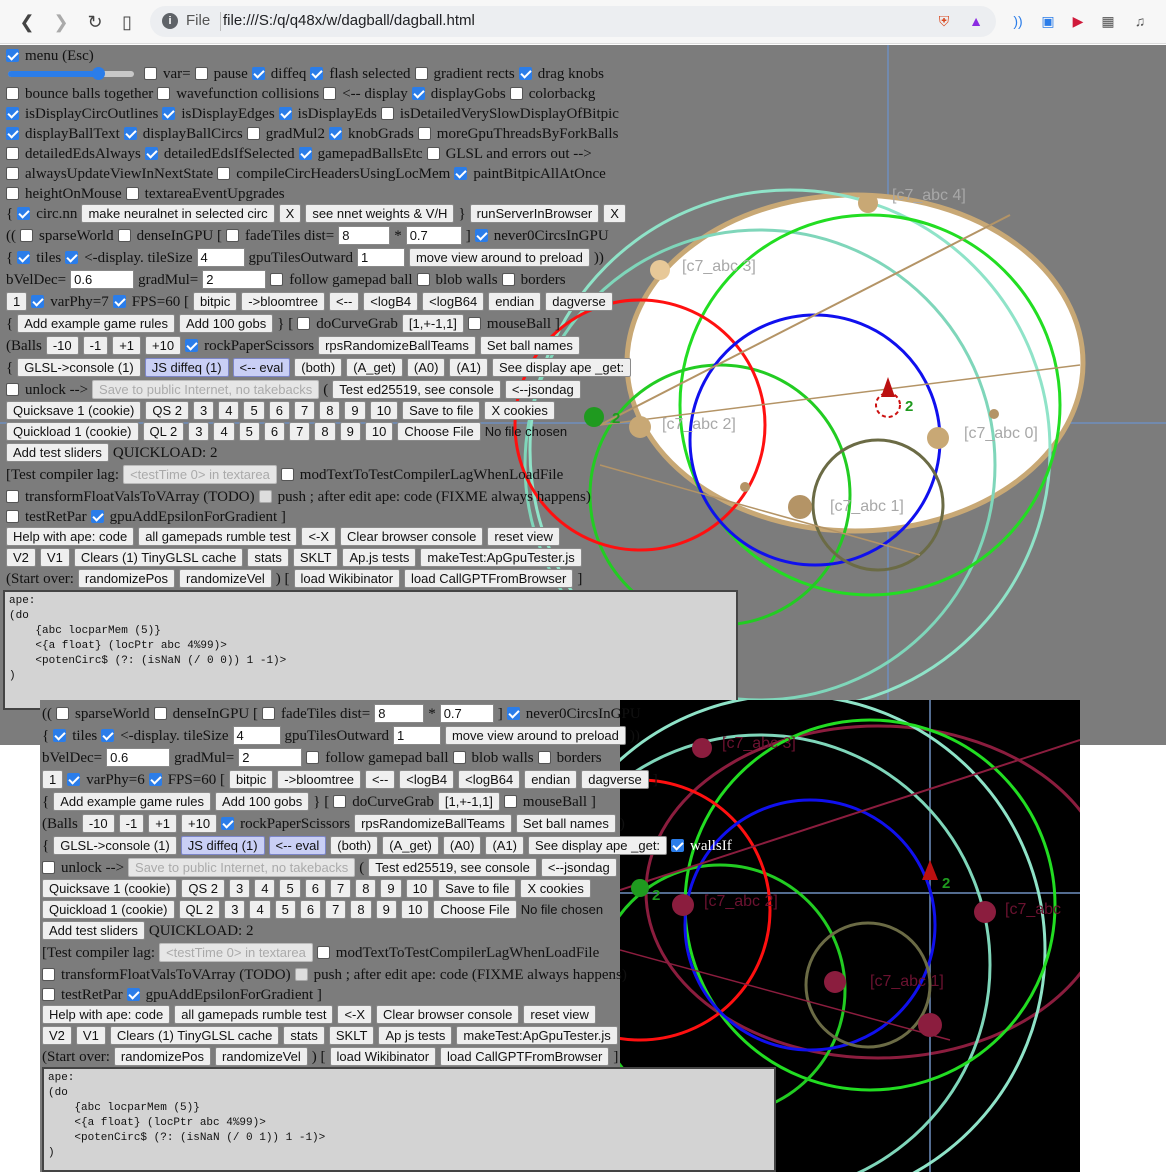 The image size is (1166, 1172). What do you see at coordinates (304, 323) in the screenshot?
I see `cb-docurve` at bounding box center [304, 323].